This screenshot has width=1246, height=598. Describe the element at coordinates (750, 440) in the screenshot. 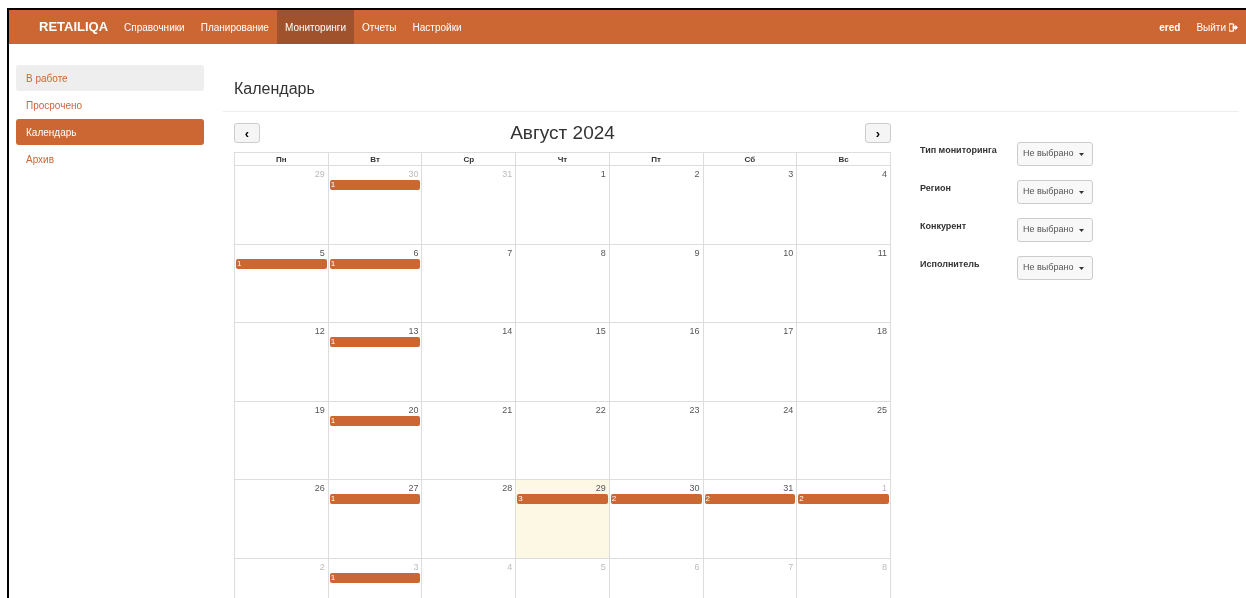

I see `calendar-day: 24` at that location.